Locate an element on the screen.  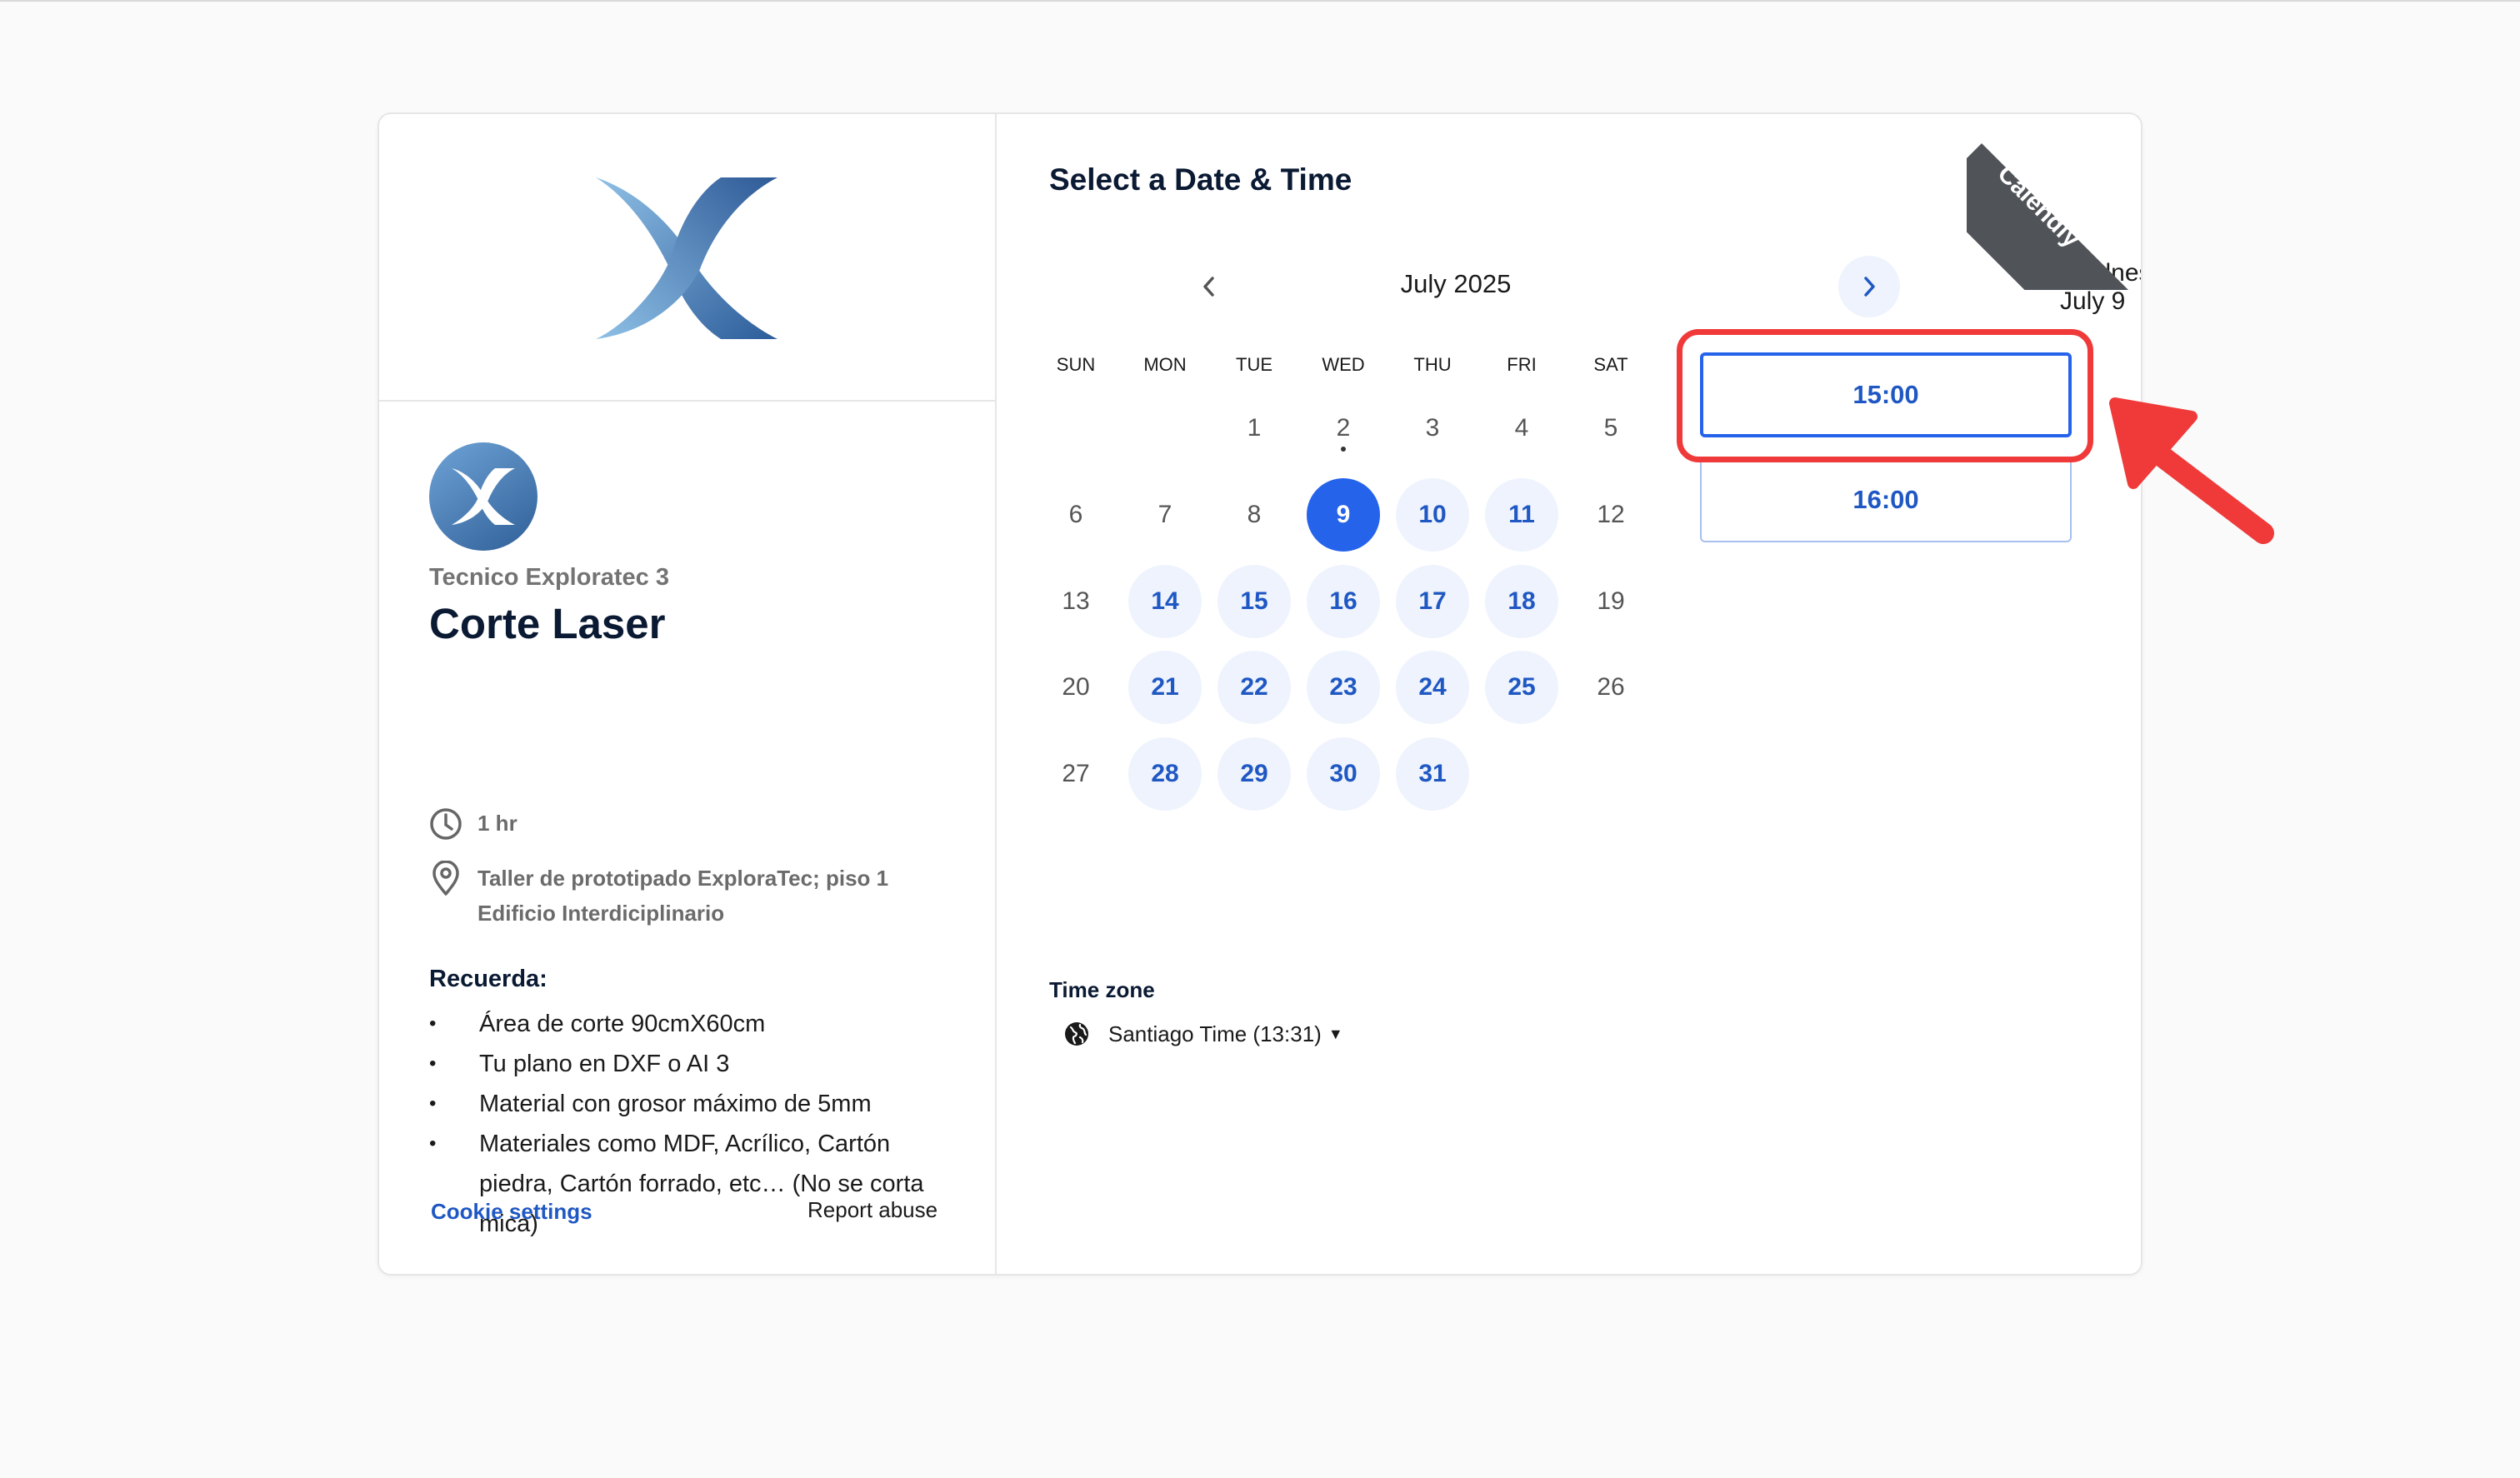
location-line-2: Edificio Interdiciplinario is located at coordinates (601, 914).